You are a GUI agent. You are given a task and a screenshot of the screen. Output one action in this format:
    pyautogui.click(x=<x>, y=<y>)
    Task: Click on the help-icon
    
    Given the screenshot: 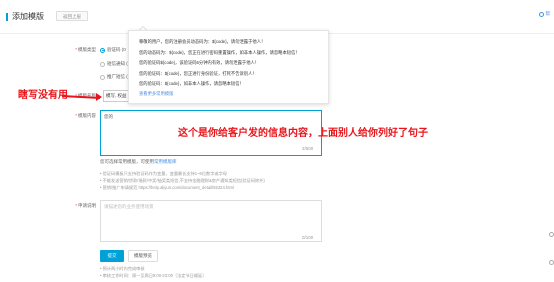 What is the action you would take?
    pyautogui.click(x=541, y=14)
    